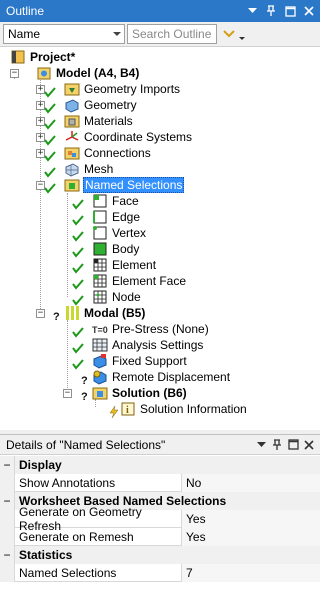 The height and width of the screenshot is (592, 320). What do you see at coordinates (44, 73) in the screenshot?
I see `model-icon` at bounding box center [44, 73].